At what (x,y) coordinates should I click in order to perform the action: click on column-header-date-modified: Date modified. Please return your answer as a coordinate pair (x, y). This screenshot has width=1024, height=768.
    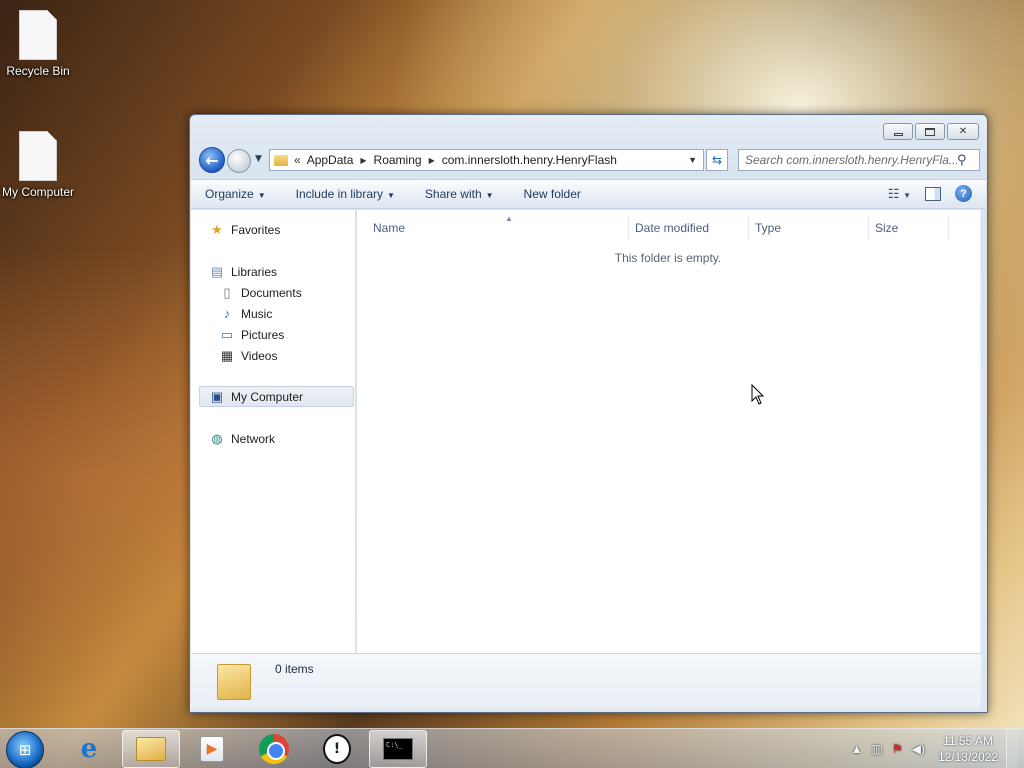
    Looking at the image, I should click on (689, 228).